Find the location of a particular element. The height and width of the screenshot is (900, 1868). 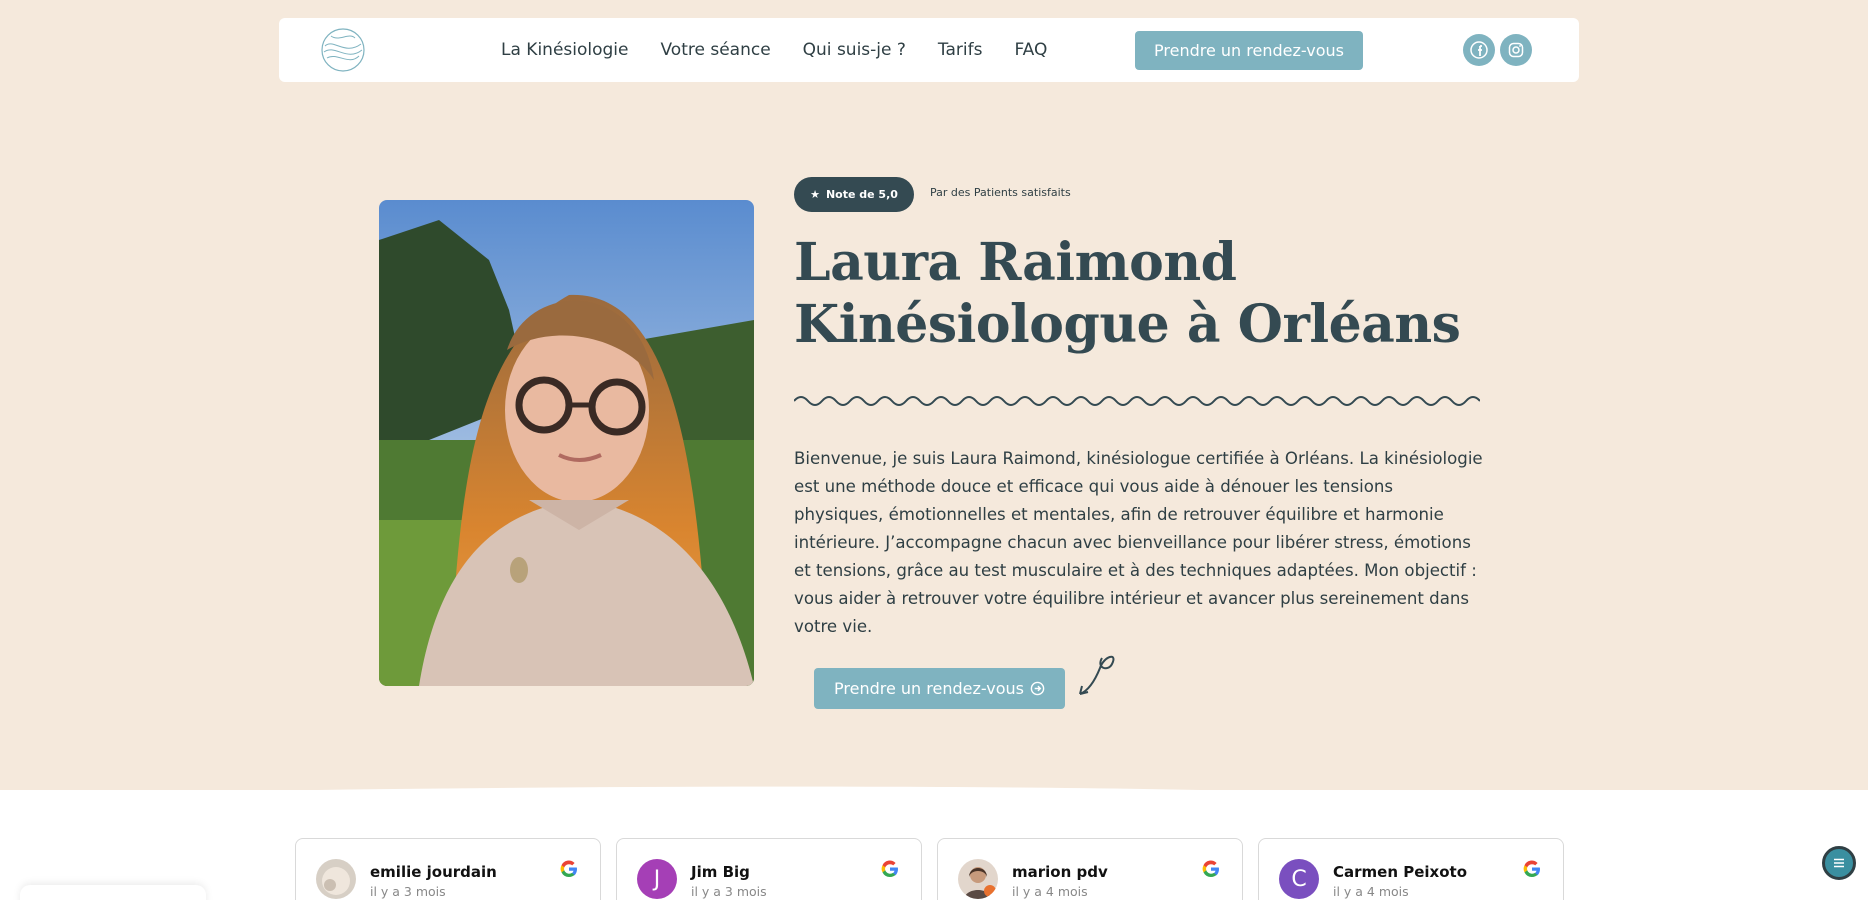

accessibility-menu-button is located at coordinates (1839, 863).